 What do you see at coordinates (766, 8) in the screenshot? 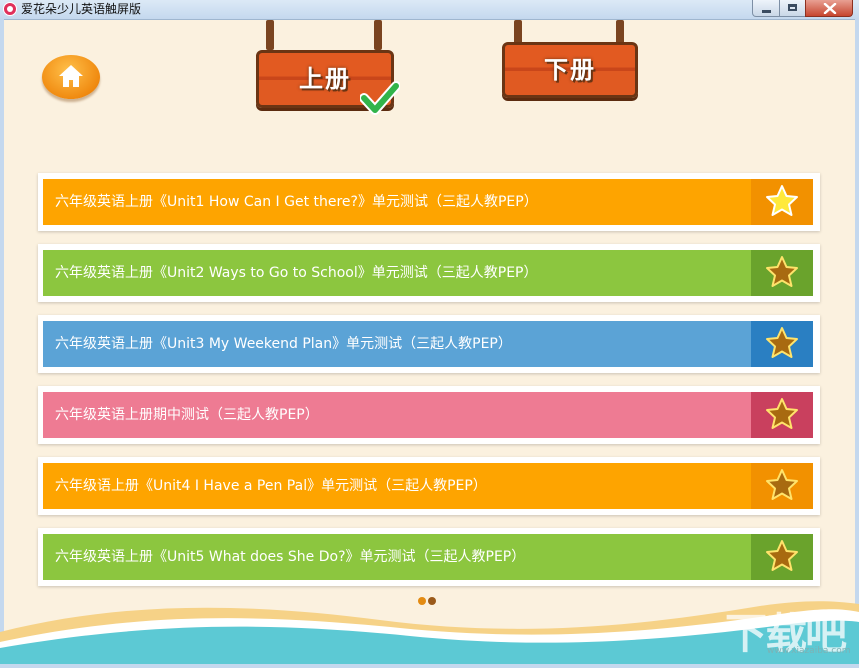
I see `minimize-button` at bounding box center [766, 8].